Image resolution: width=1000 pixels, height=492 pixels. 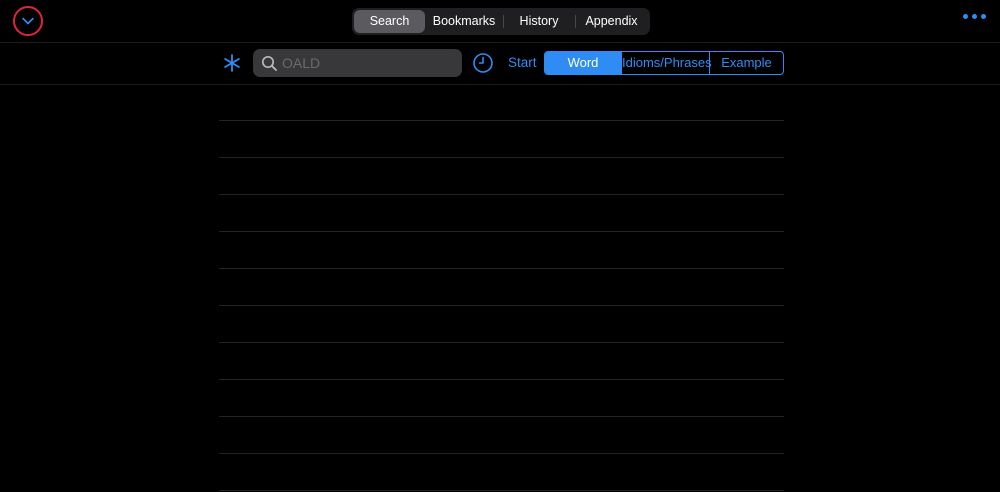 I want to click on tab-search: Search, so click(x=389, y=21).